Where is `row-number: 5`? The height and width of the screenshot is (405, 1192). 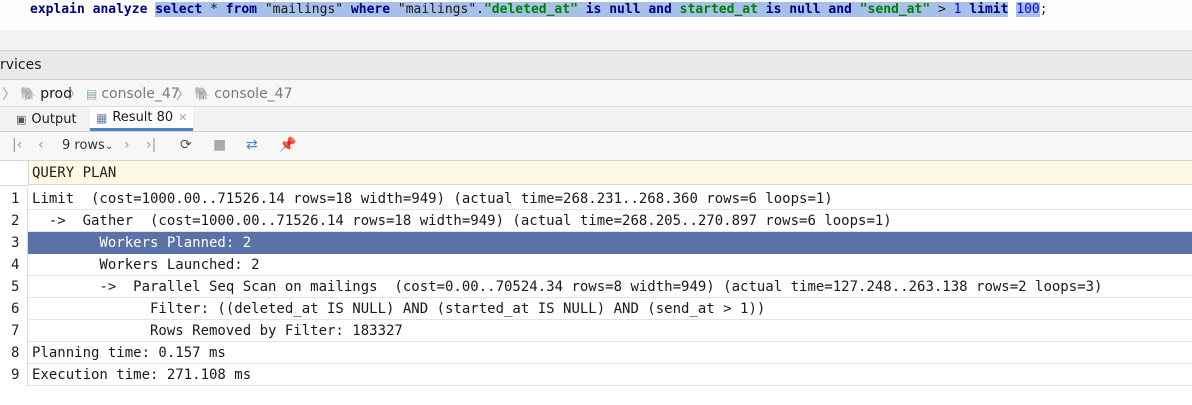 row-number: 5 is located at coordinates (14, 287).